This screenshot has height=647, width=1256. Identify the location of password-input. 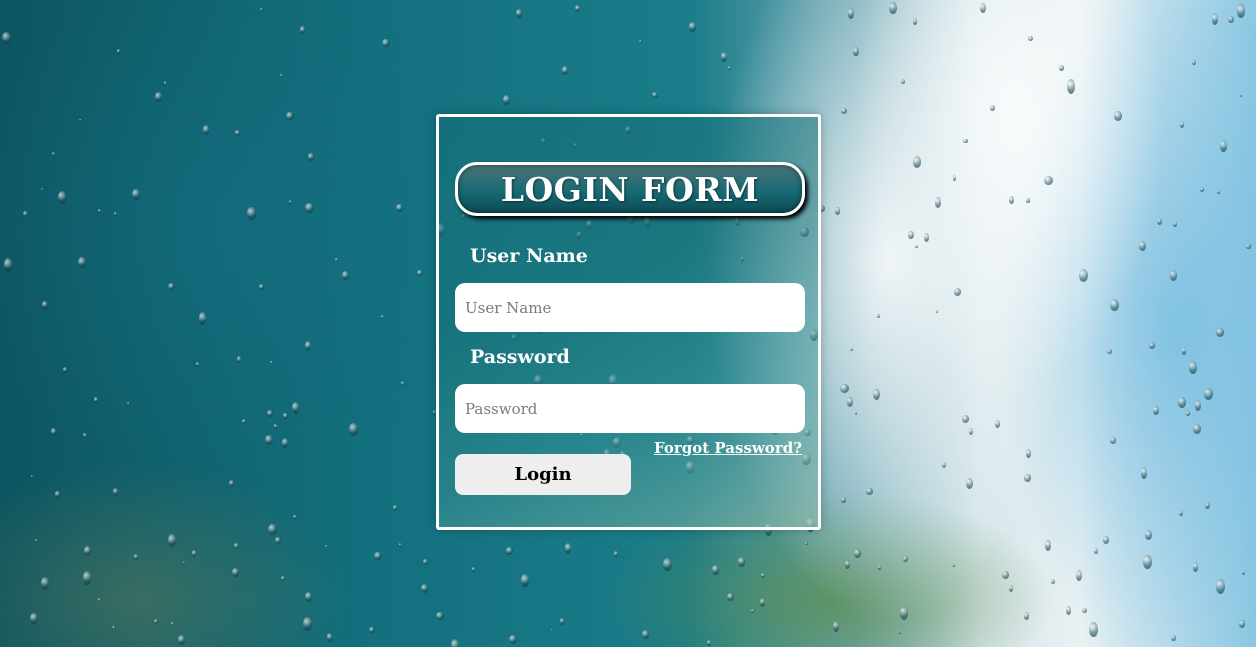
(630, 408).